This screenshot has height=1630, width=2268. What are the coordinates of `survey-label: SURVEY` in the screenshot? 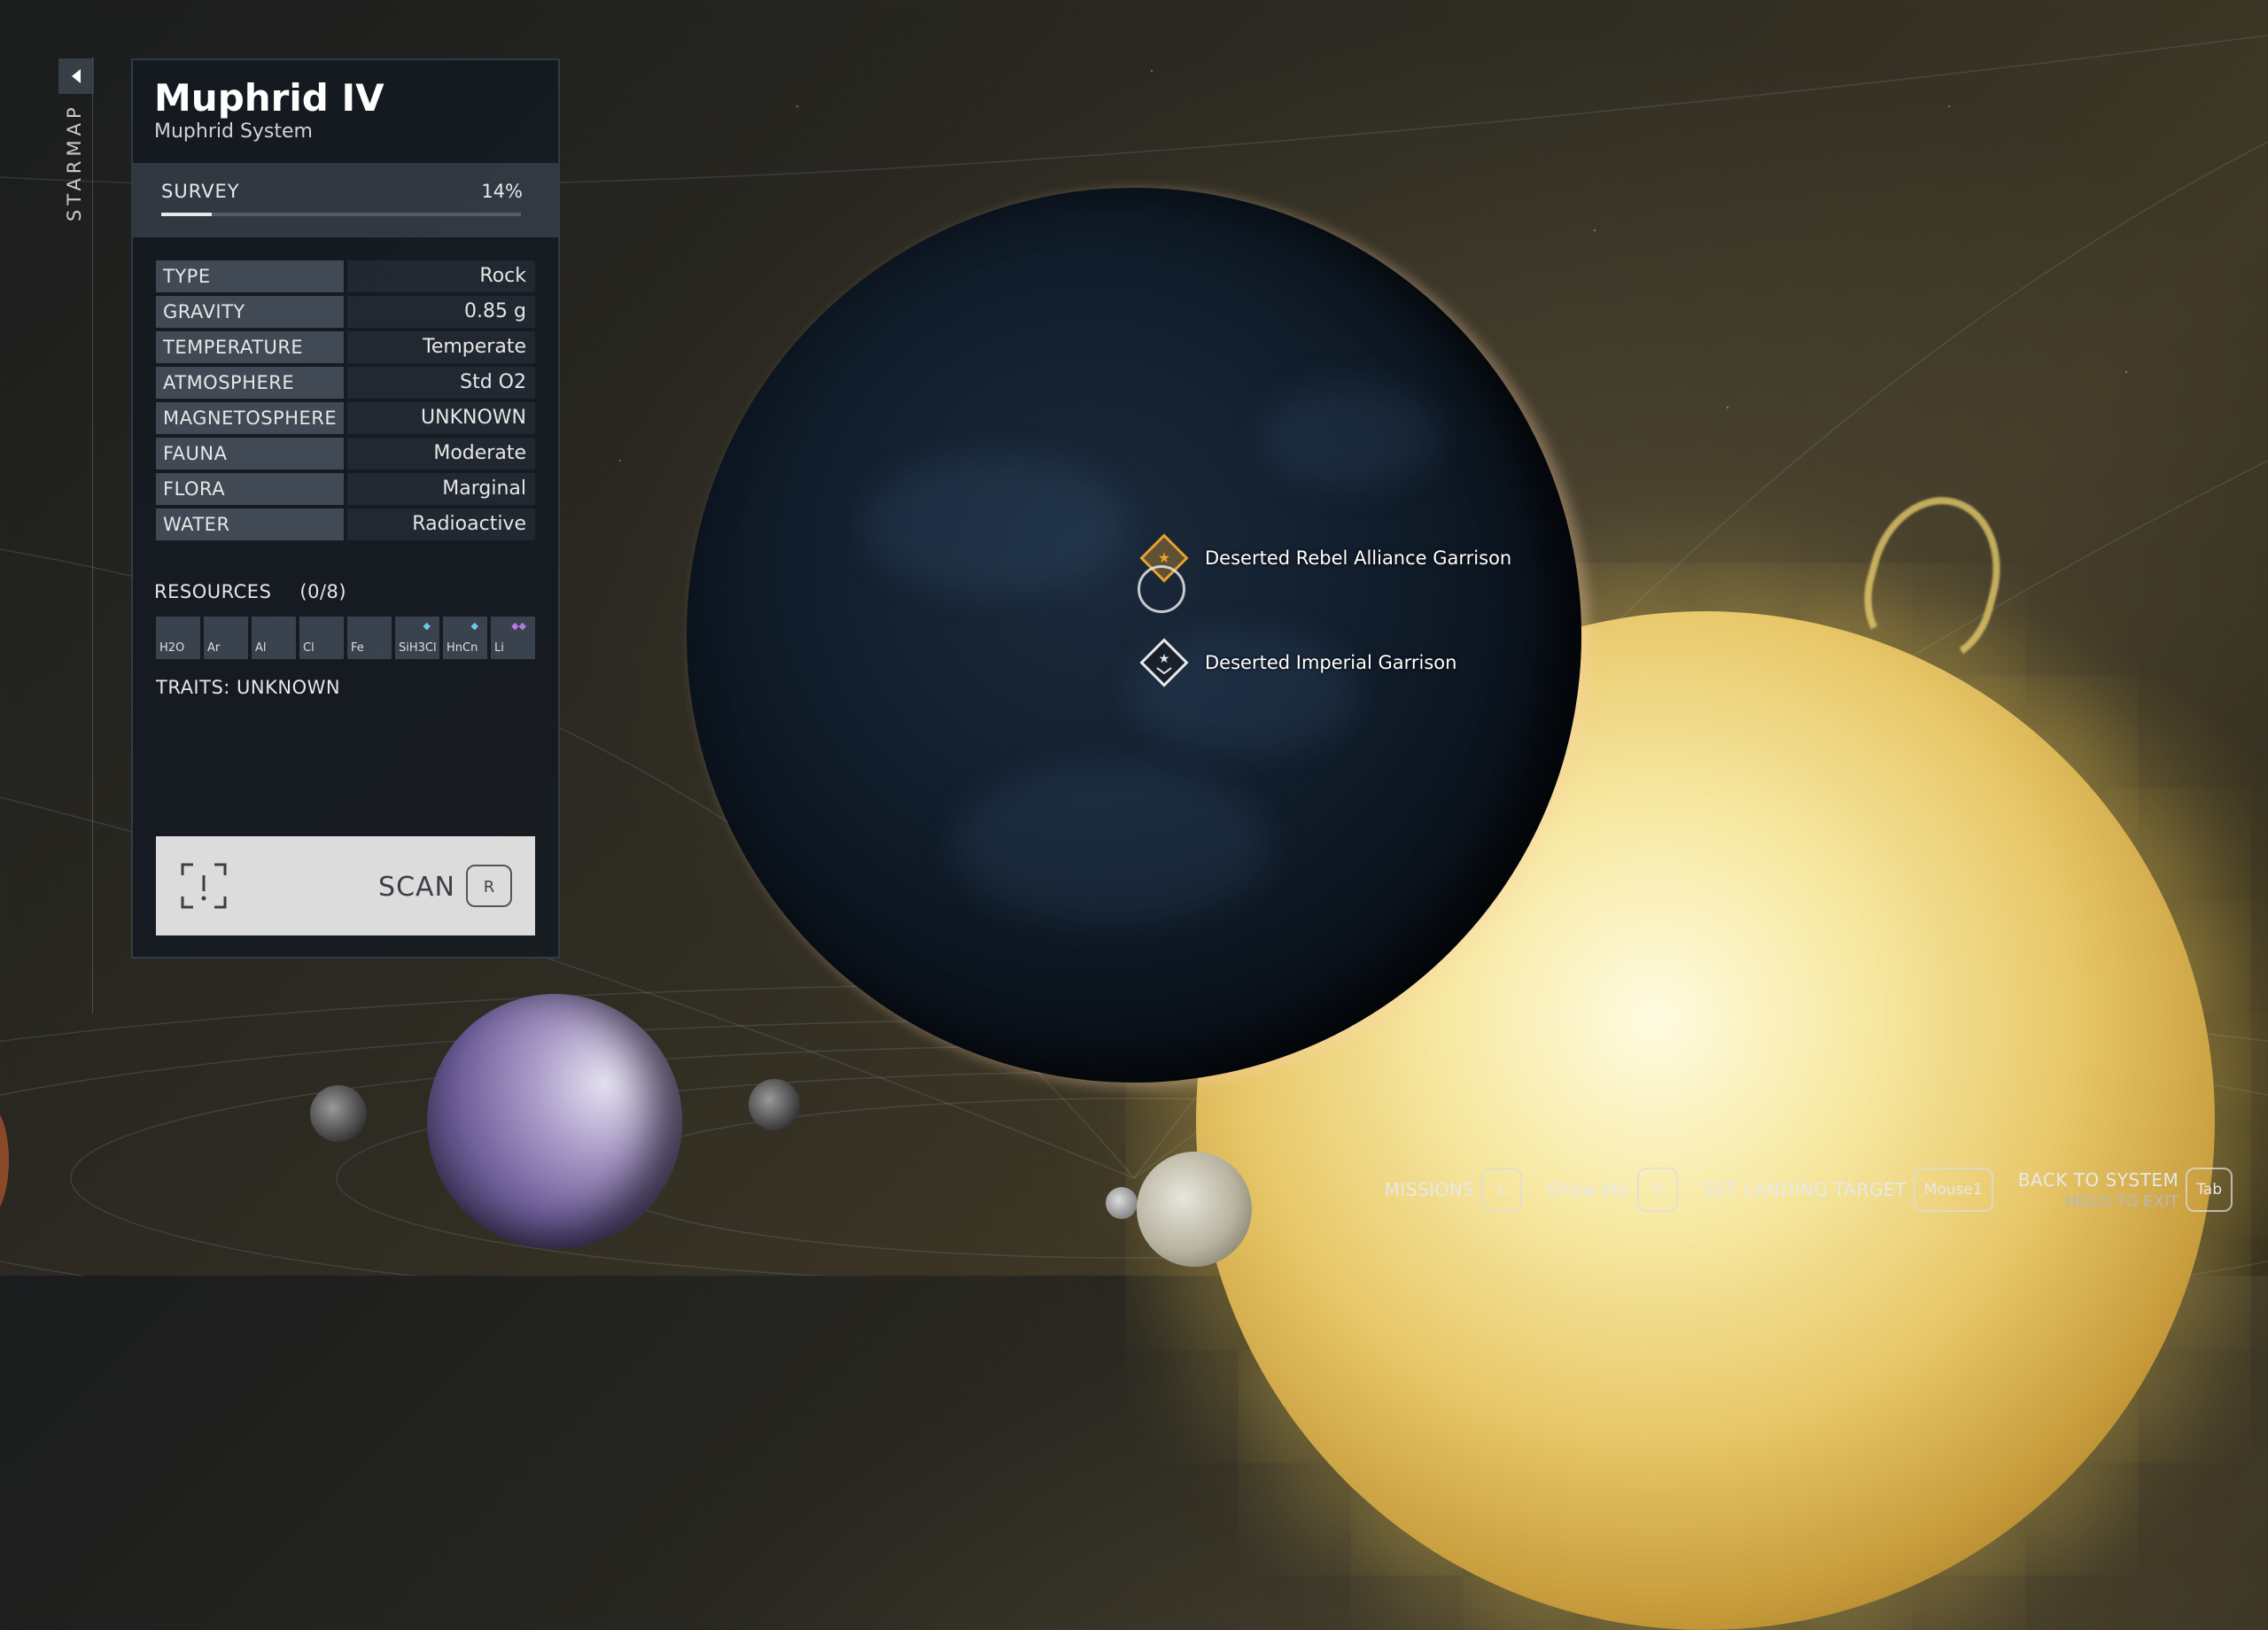 It's located at (200, 191).